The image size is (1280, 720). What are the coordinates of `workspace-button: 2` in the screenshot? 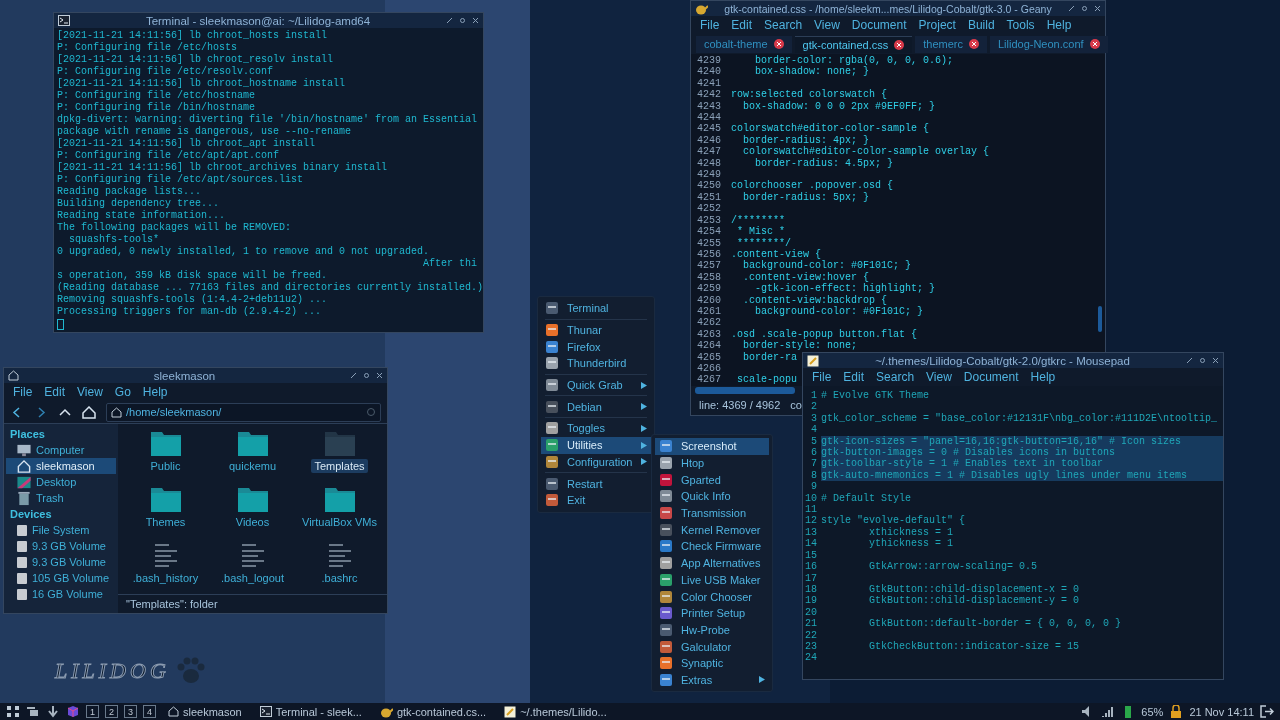 It's located at (111, 711).